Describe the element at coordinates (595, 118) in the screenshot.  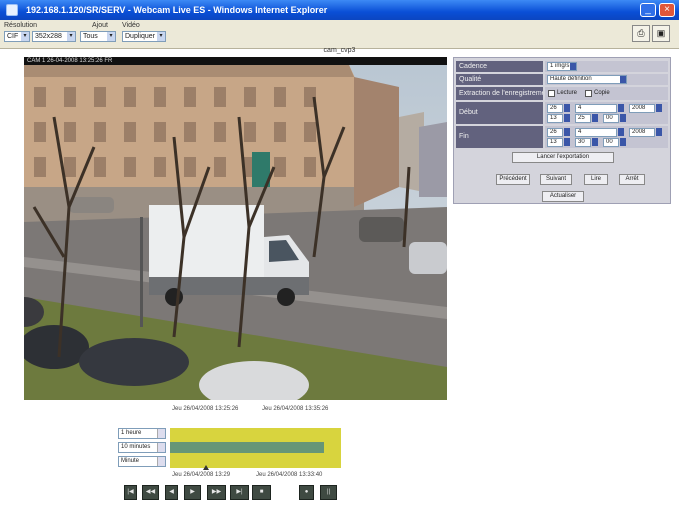
I see `debut-minute-spin` at that location.